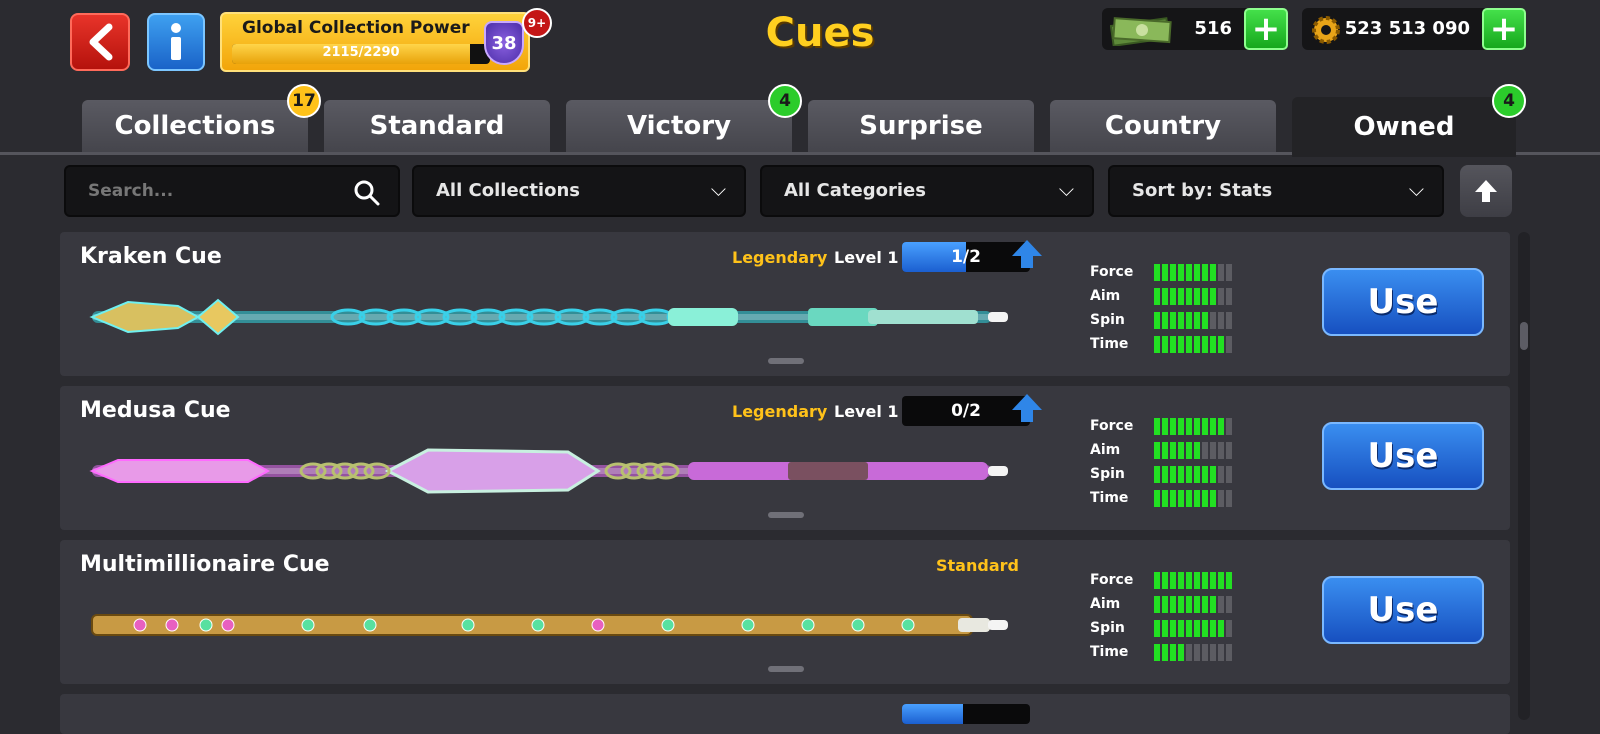  I want to click on scrollbar-thumb, so click(1524, 336).